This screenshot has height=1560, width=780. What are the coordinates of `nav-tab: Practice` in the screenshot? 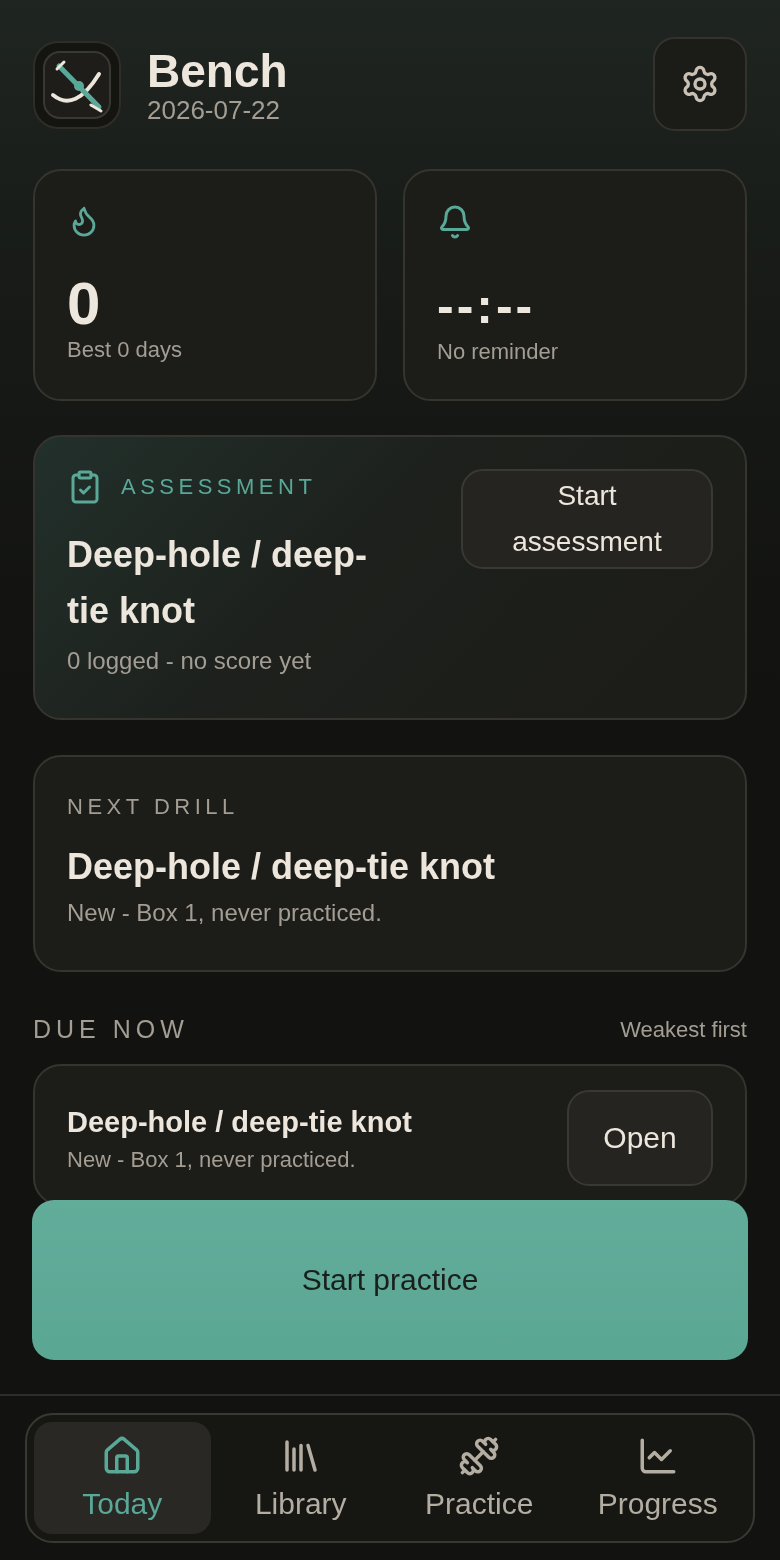 It's located at (479, 1478).